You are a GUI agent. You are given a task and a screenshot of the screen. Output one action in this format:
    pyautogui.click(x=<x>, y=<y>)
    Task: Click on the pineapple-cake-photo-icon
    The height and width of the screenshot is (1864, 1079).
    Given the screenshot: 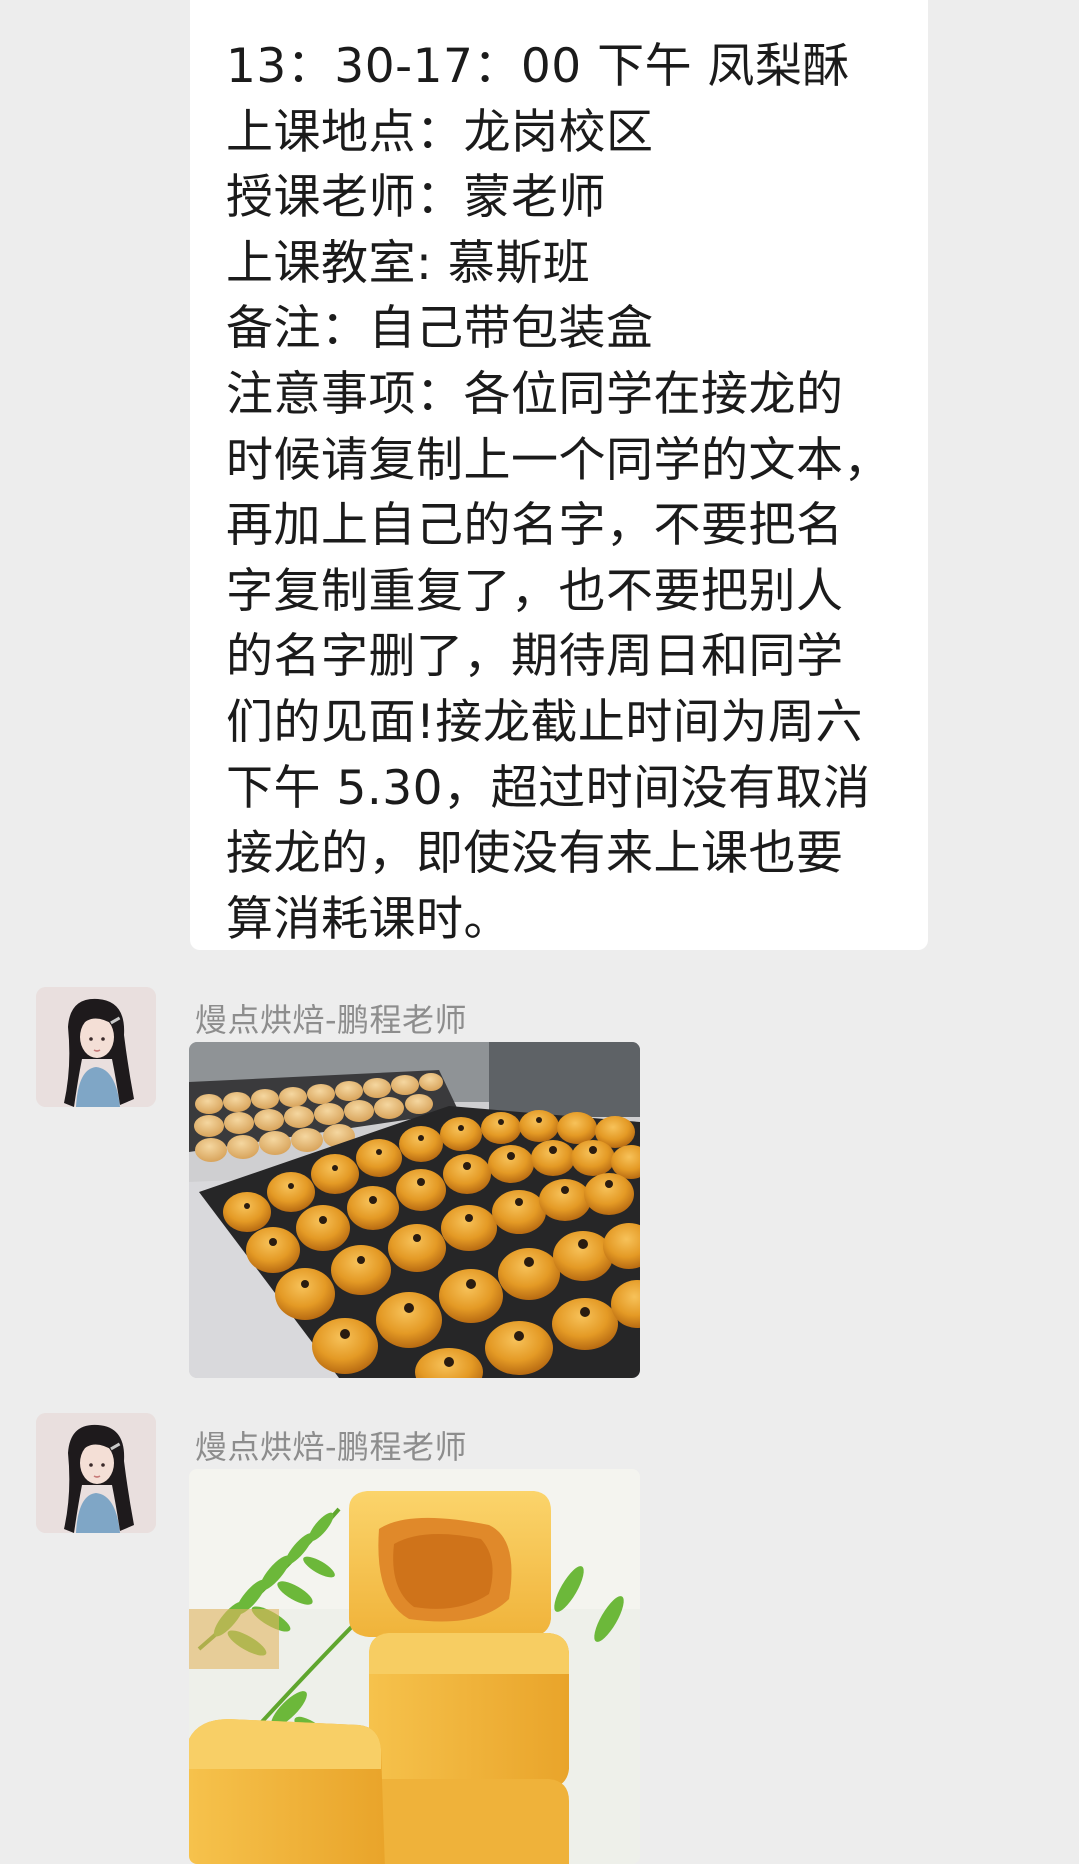 What is the action you would take?
    pyautogui.click(x=414, y=1666)
    